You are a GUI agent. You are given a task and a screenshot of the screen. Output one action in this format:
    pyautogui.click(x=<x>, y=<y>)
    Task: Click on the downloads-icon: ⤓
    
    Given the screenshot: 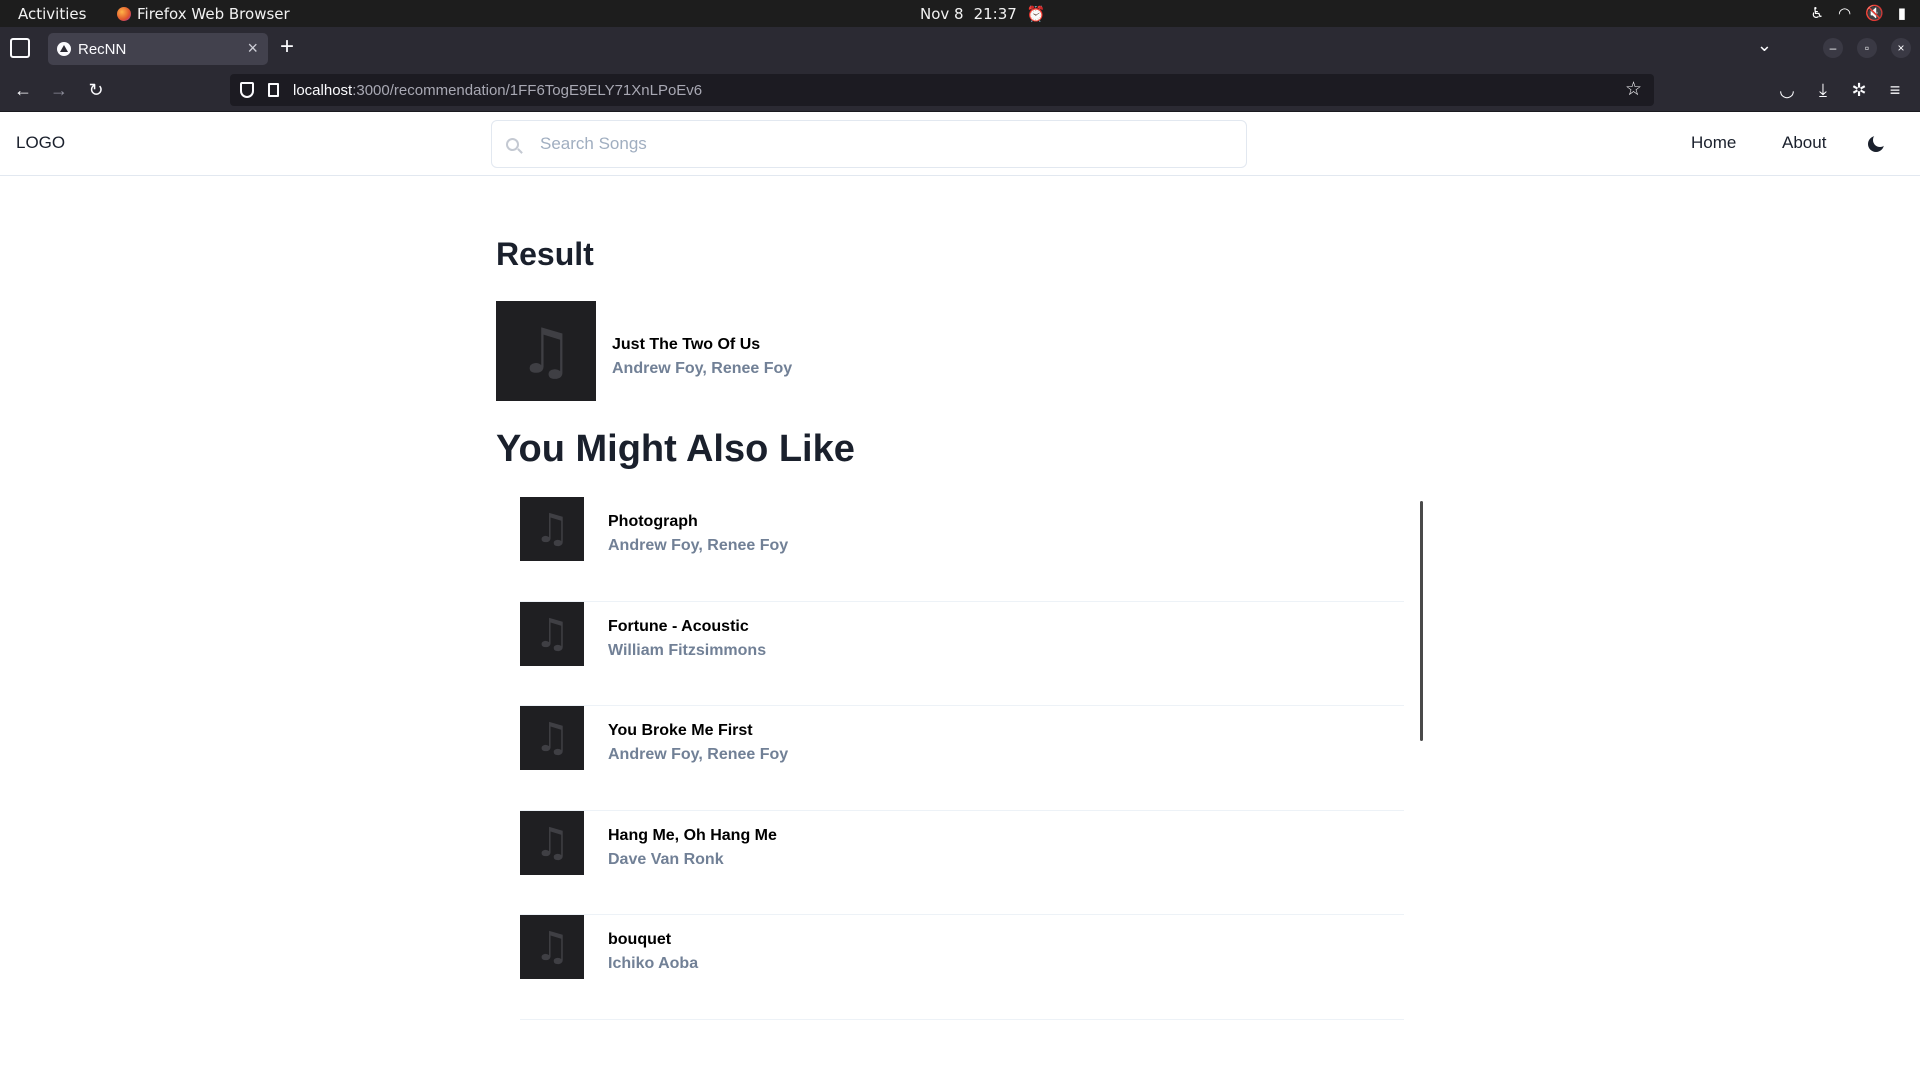 What is the action you would take?
    pyautogui.click(x=1823, y=90)
    